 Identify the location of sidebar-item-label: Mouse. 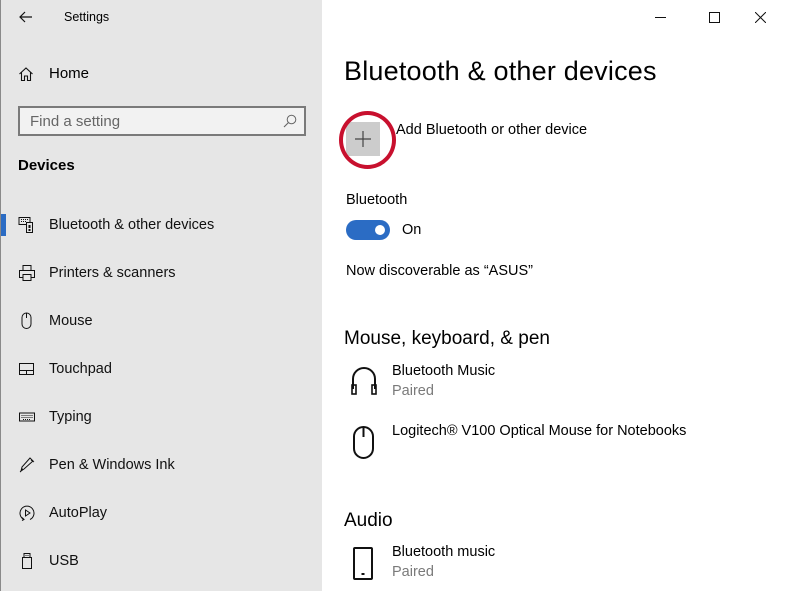
(71, 321).